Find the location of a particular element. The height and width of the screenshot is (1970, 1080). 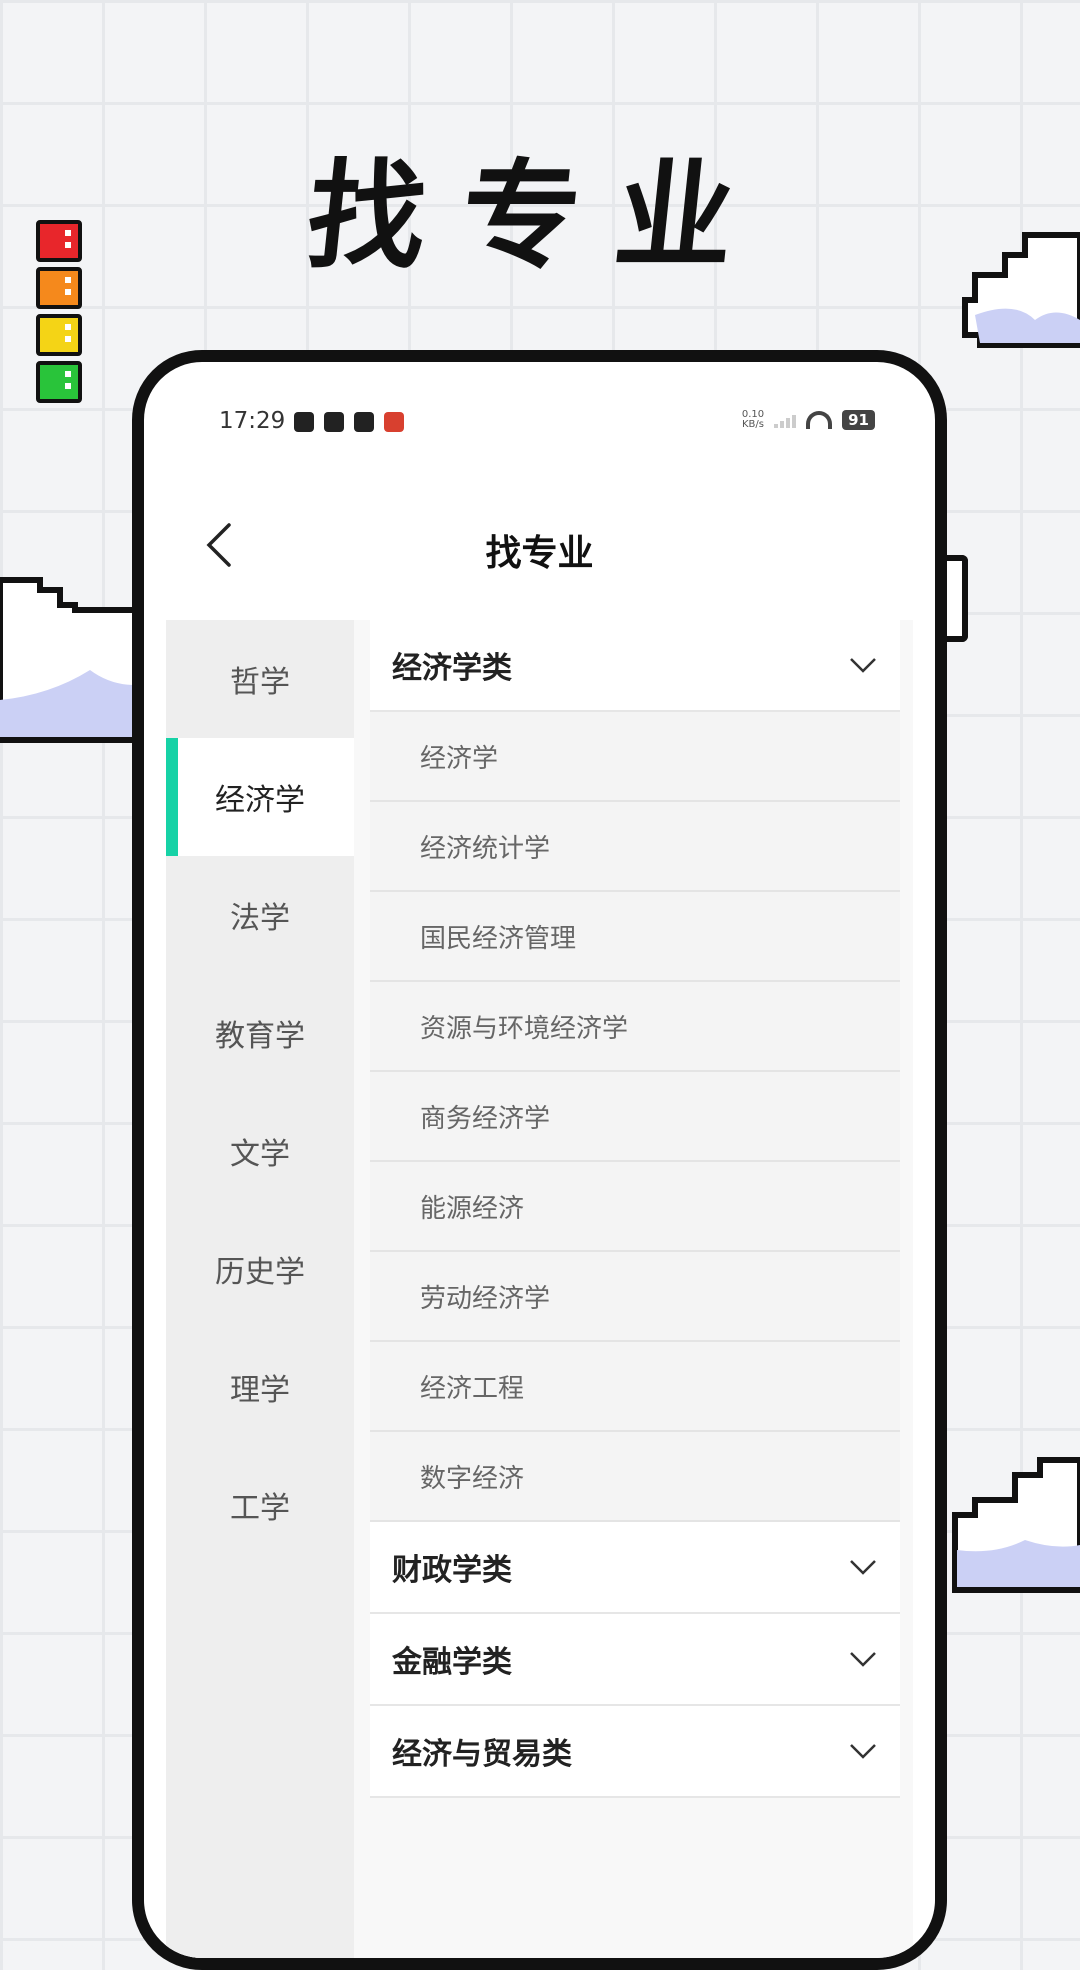

category-item-science: 理学 is located at coordinates (260, 1387).